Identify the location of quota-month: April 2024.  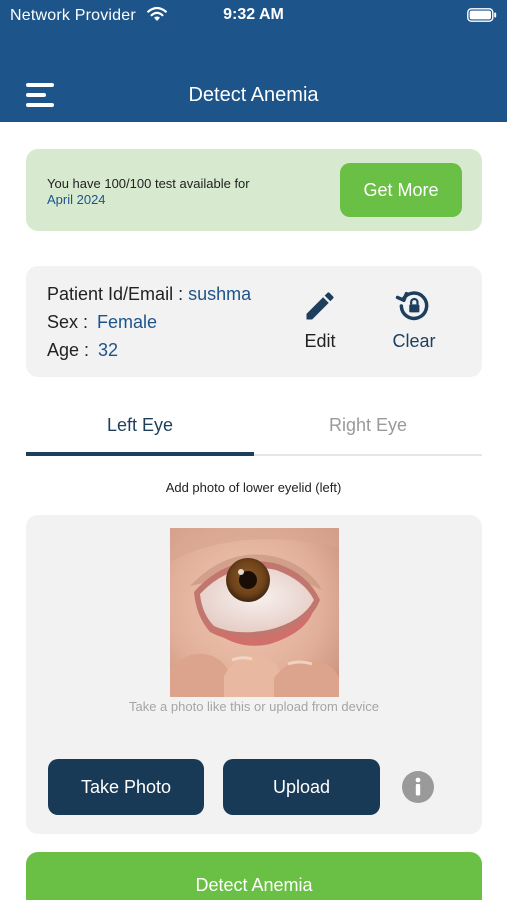
(76, 199).